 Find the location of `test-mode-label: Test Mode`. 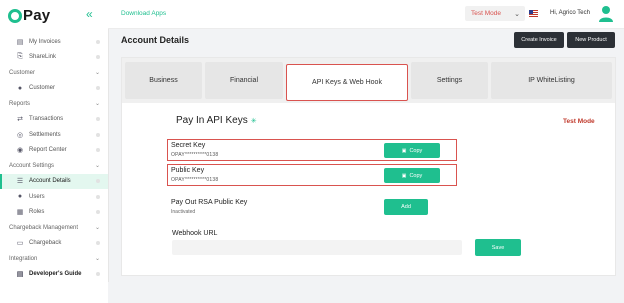

test-mode-label: Test Mode is located at coordinates (579, 121).